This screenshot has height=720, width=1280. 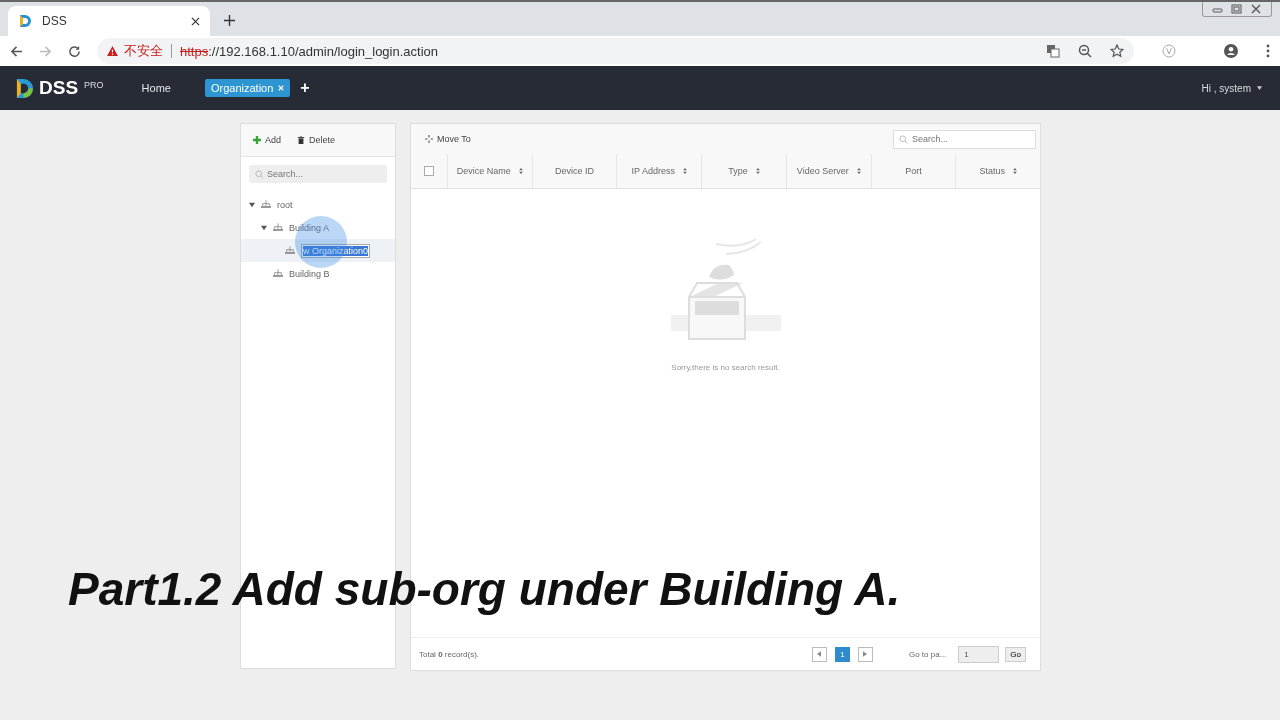 I want to click on nav-tab: Home, so click(x=156, y=88).